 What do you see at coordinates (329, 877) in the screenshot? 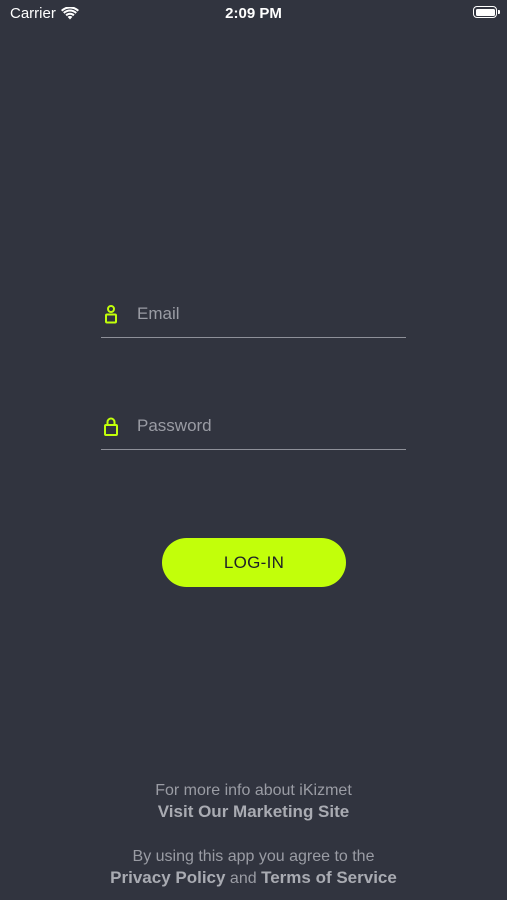
I see `terms-of-service-link: Terms of Service` at bounding box center [329, 877].